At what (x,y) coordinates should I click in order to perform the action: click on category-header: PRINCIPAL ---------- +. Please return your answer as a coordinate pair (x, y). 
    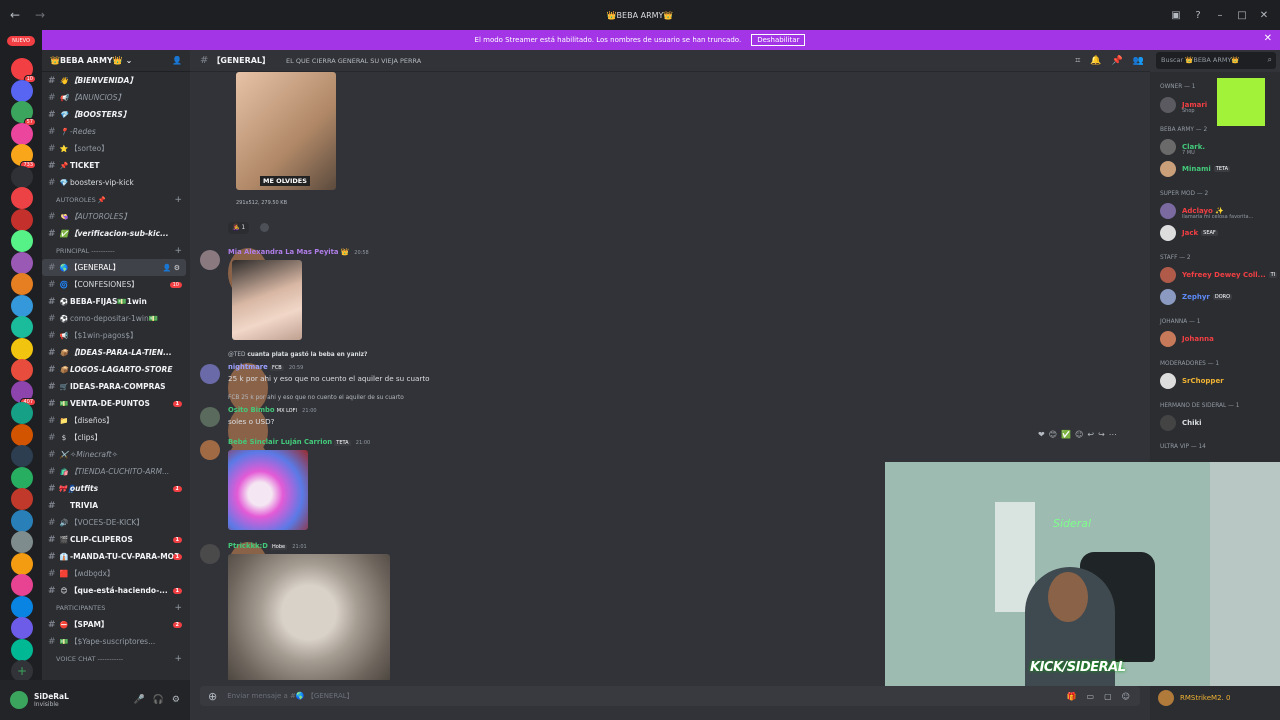
    Looking at the image, I should click on (116, 250).